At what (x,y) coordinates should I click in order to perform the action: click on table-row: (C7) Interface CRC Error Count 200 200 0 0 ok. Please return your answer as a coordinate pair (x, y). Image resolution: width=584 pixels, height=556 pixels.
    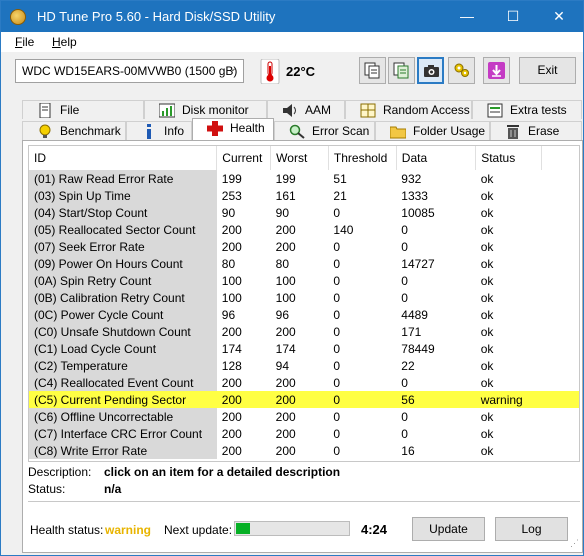
    Looking at the image, I should click on (304, 433).